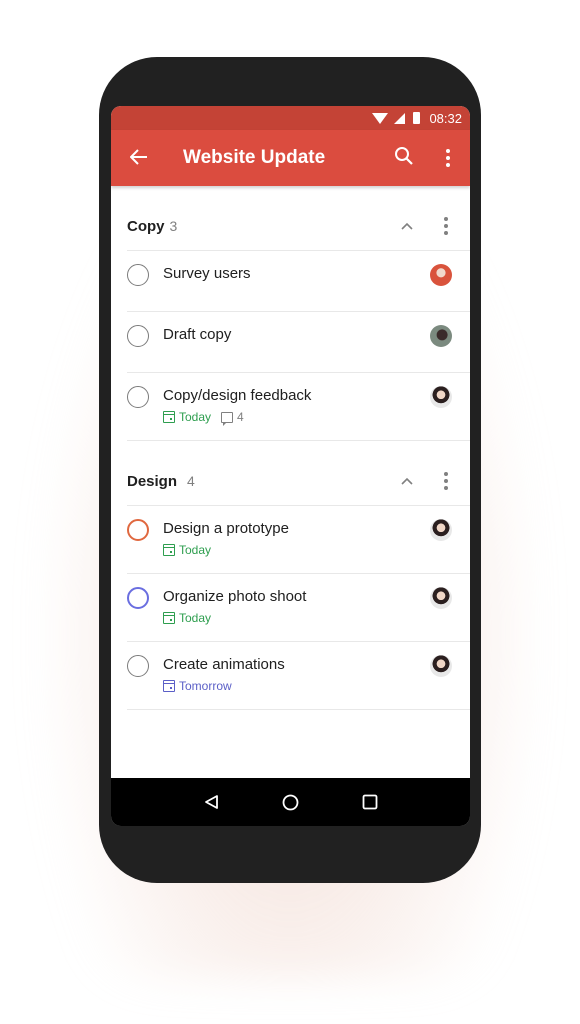  Describe the element at coordinates (254, 157) in the screenshot. I see `page-title: Website Update` at that location.